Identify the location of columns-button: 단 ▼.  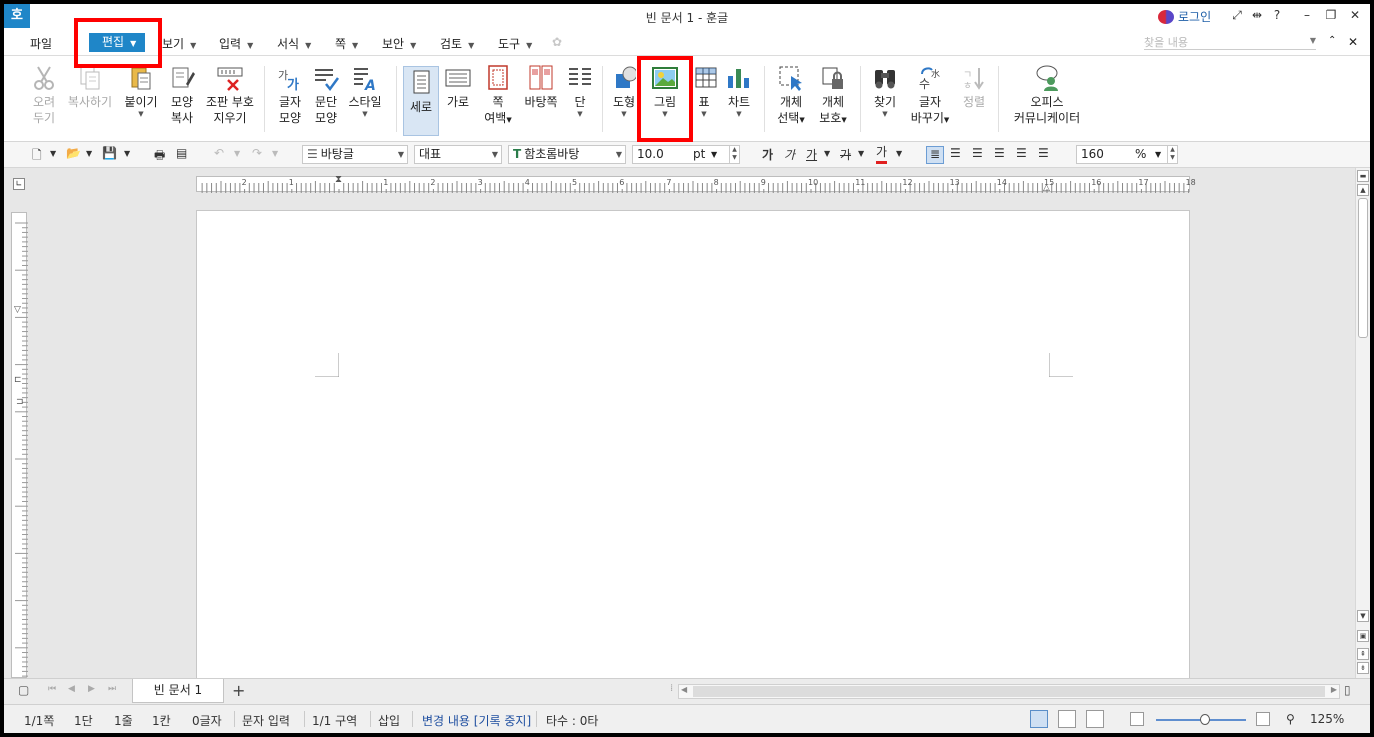
(580, 91).